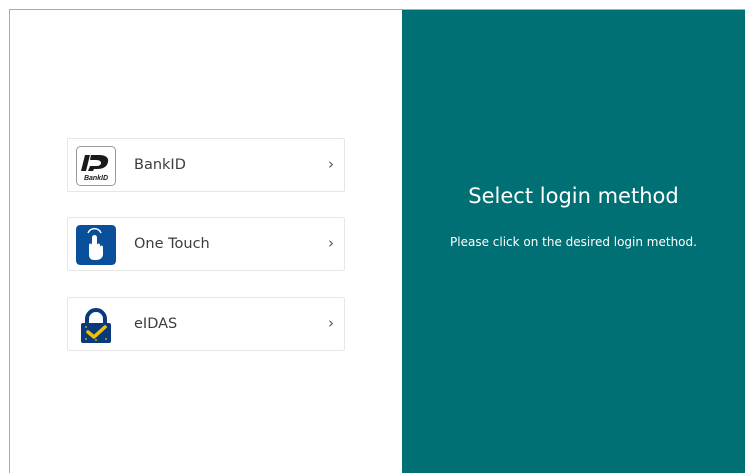 This screenshot has height=473, width=745. I want to click on bankid-logo-text: BankID, so click(96, 178).